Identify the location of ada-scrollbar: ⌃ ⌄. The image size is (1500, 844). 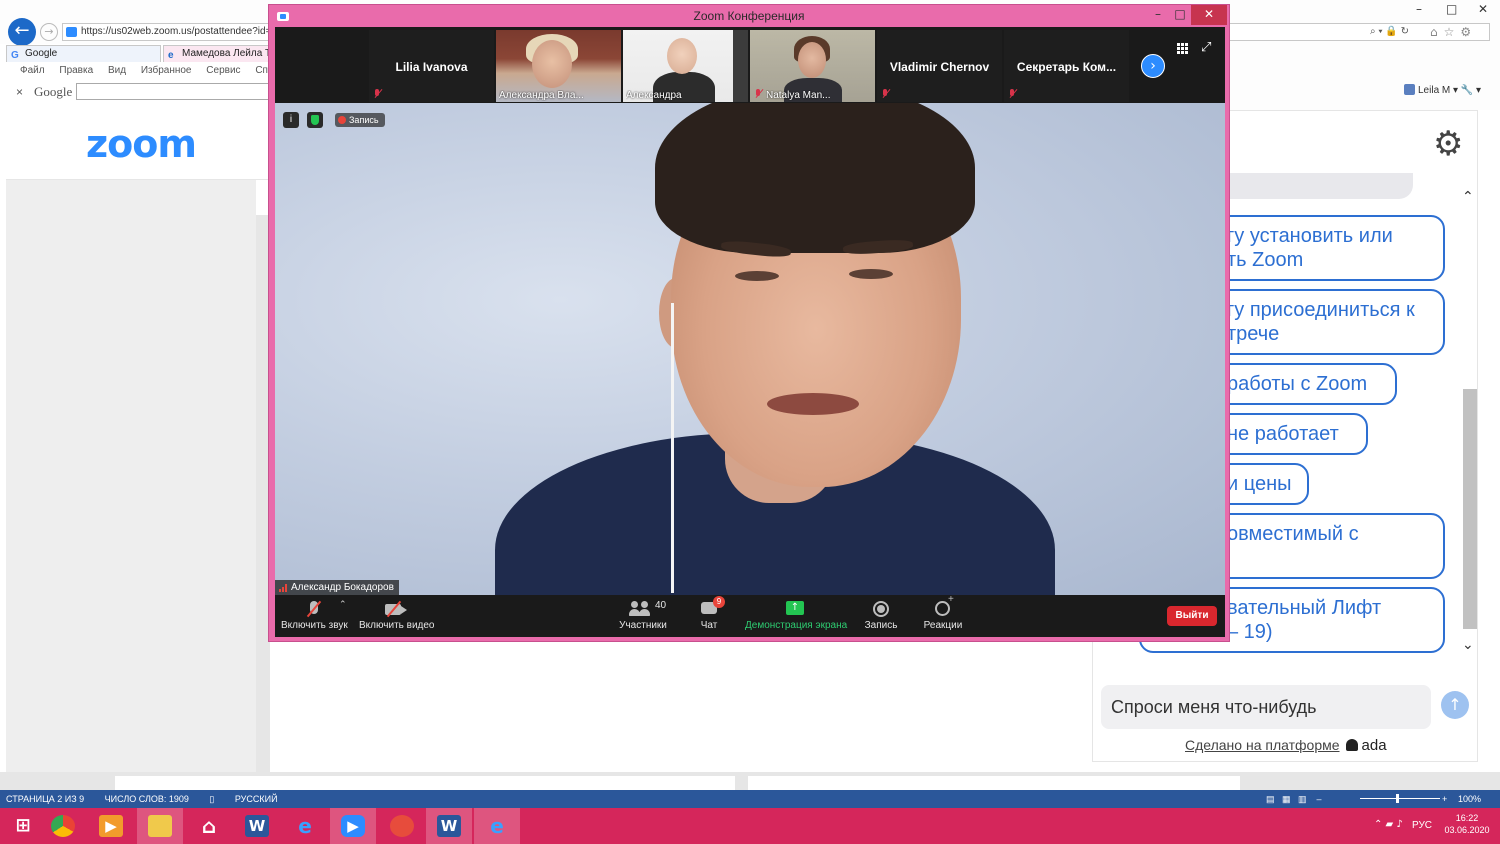
(1469, 424).